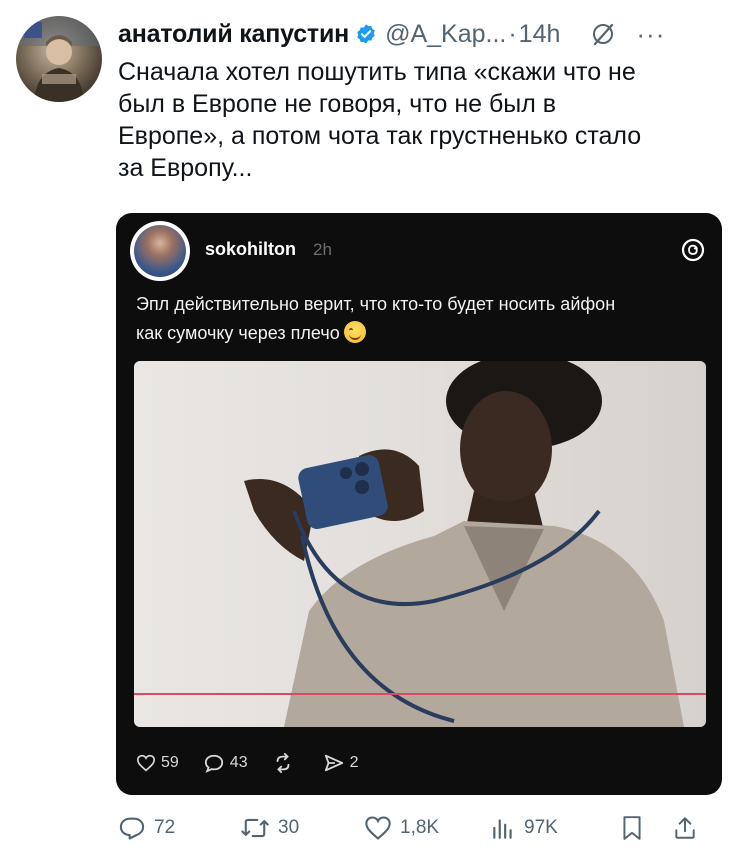 The height and width of the screenshot is (857, 740). I want to click on quote-author-avatar, so click(160, 251).